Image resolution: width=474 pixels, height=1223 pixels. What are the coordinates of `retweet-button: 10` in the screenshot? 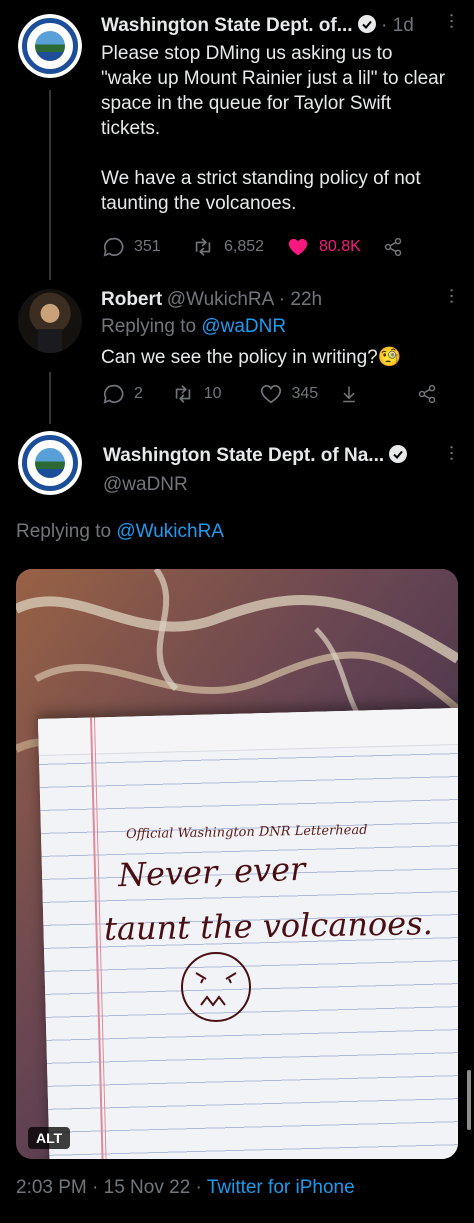 It's located at (216, 394).